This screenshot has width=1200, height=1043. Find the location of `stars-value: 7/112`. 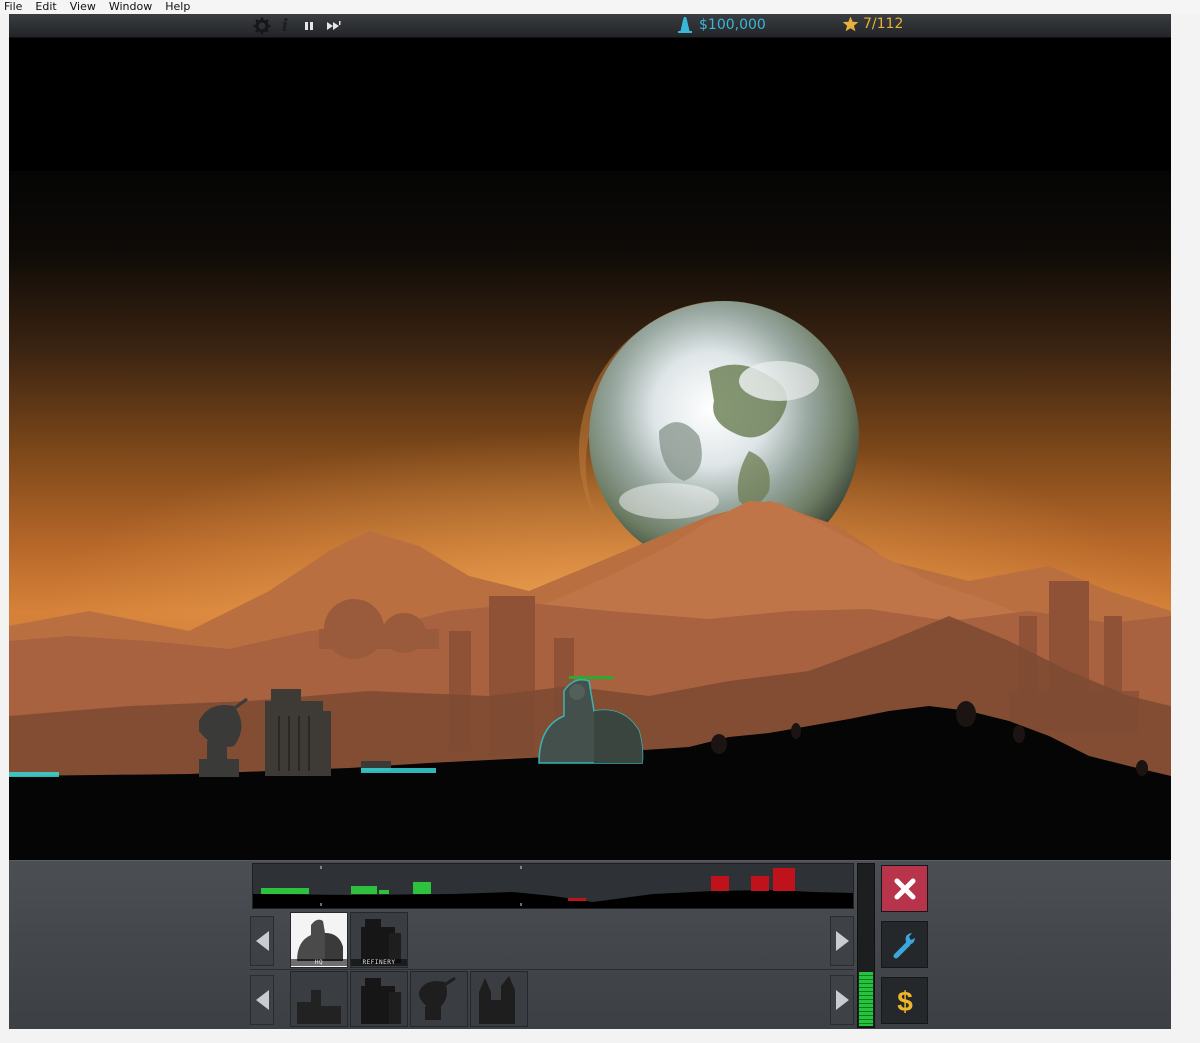

stars-value: 7/112 is located at coordinates (883, 24).